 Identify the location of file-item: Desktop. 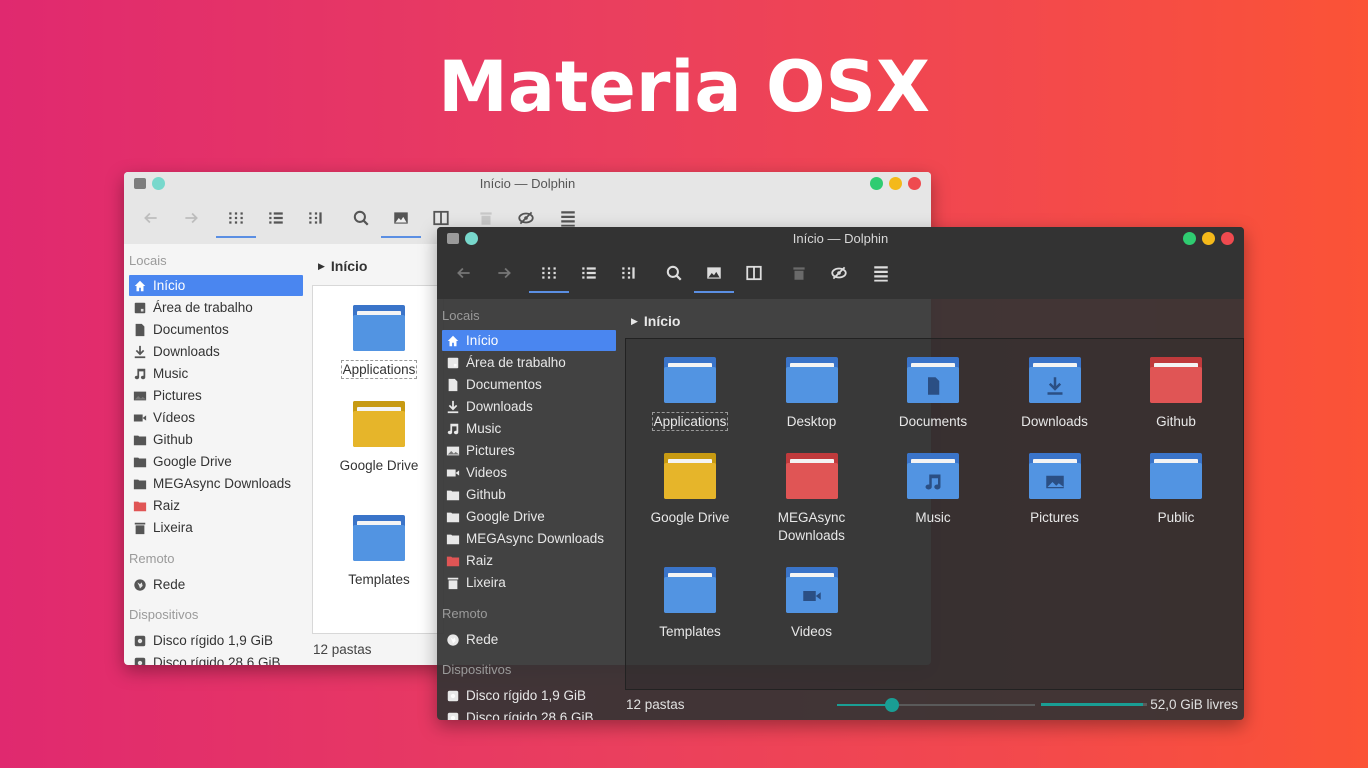
(812, 394).